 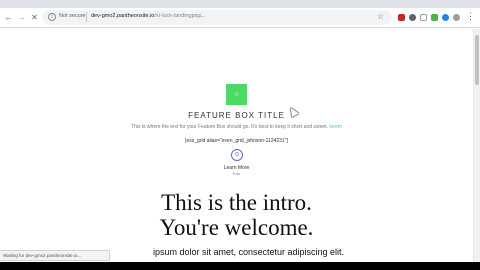 What do you see at coordinates (335, 127) in the screenshot?
I see `feature-desc-link: lorem` at bounding box center [335, 127].